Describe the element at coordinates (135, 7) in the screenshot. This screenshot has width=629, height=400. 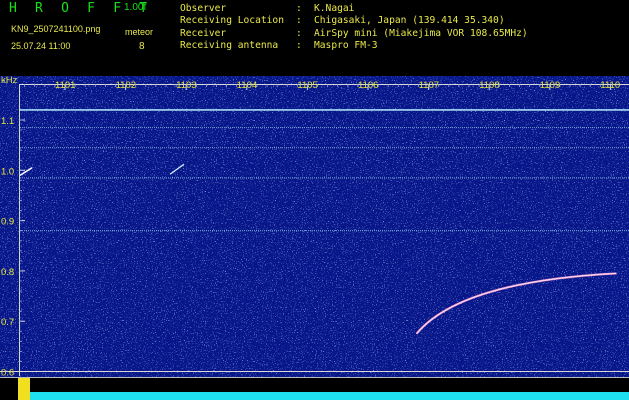
I see `version-label: 1.00f` at that location.